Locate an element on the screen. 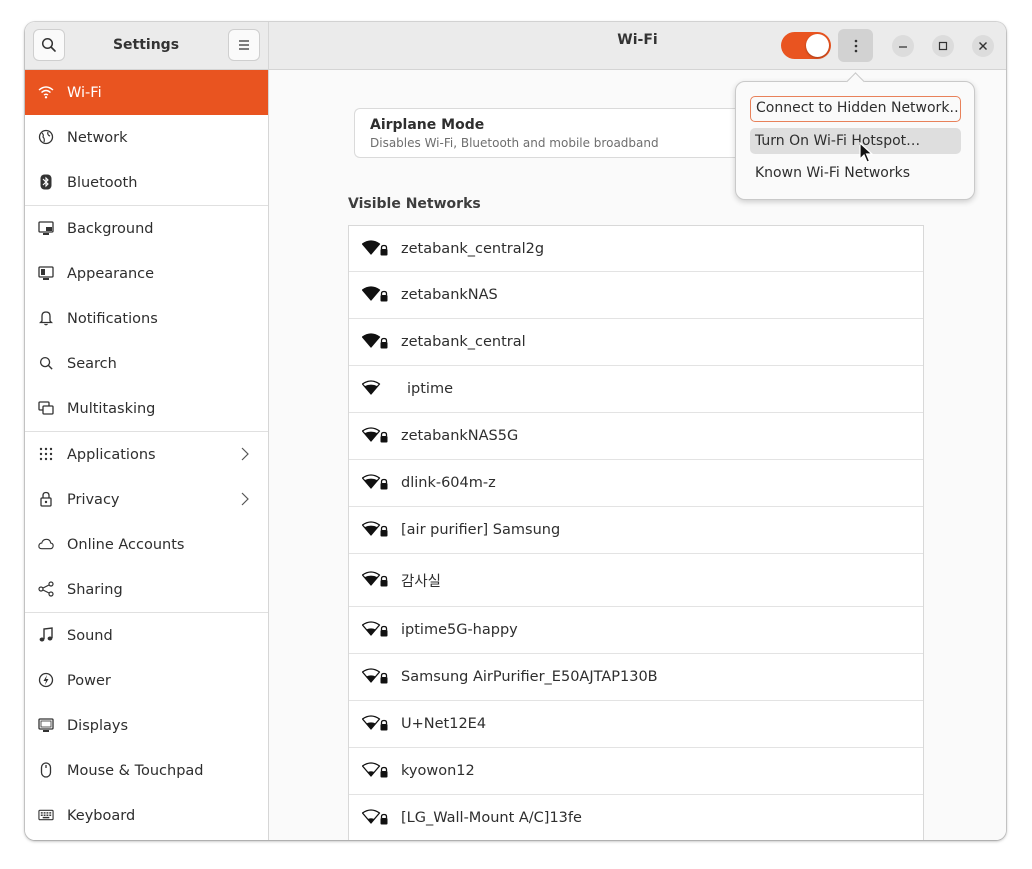  power-icon is located at coordinates (46, 680).